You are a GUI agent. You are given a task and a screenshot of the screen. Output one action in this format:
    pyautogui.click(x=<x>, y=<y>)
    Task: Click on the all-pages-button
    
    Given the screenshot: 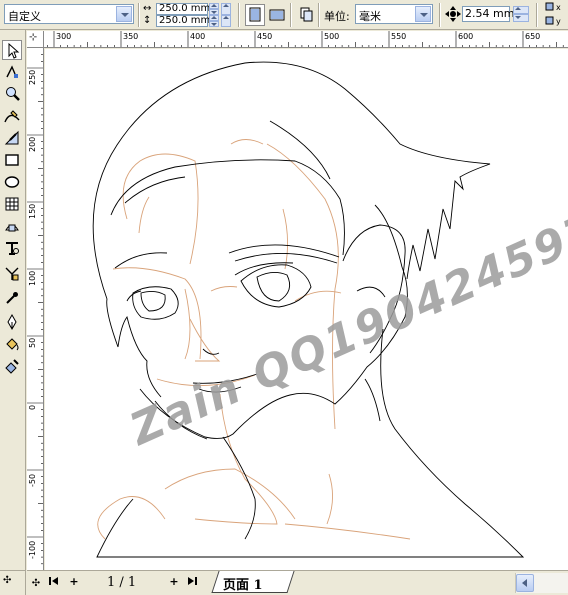 What is the action you would take?
    pyautogui.click(x=305, y=15)
    